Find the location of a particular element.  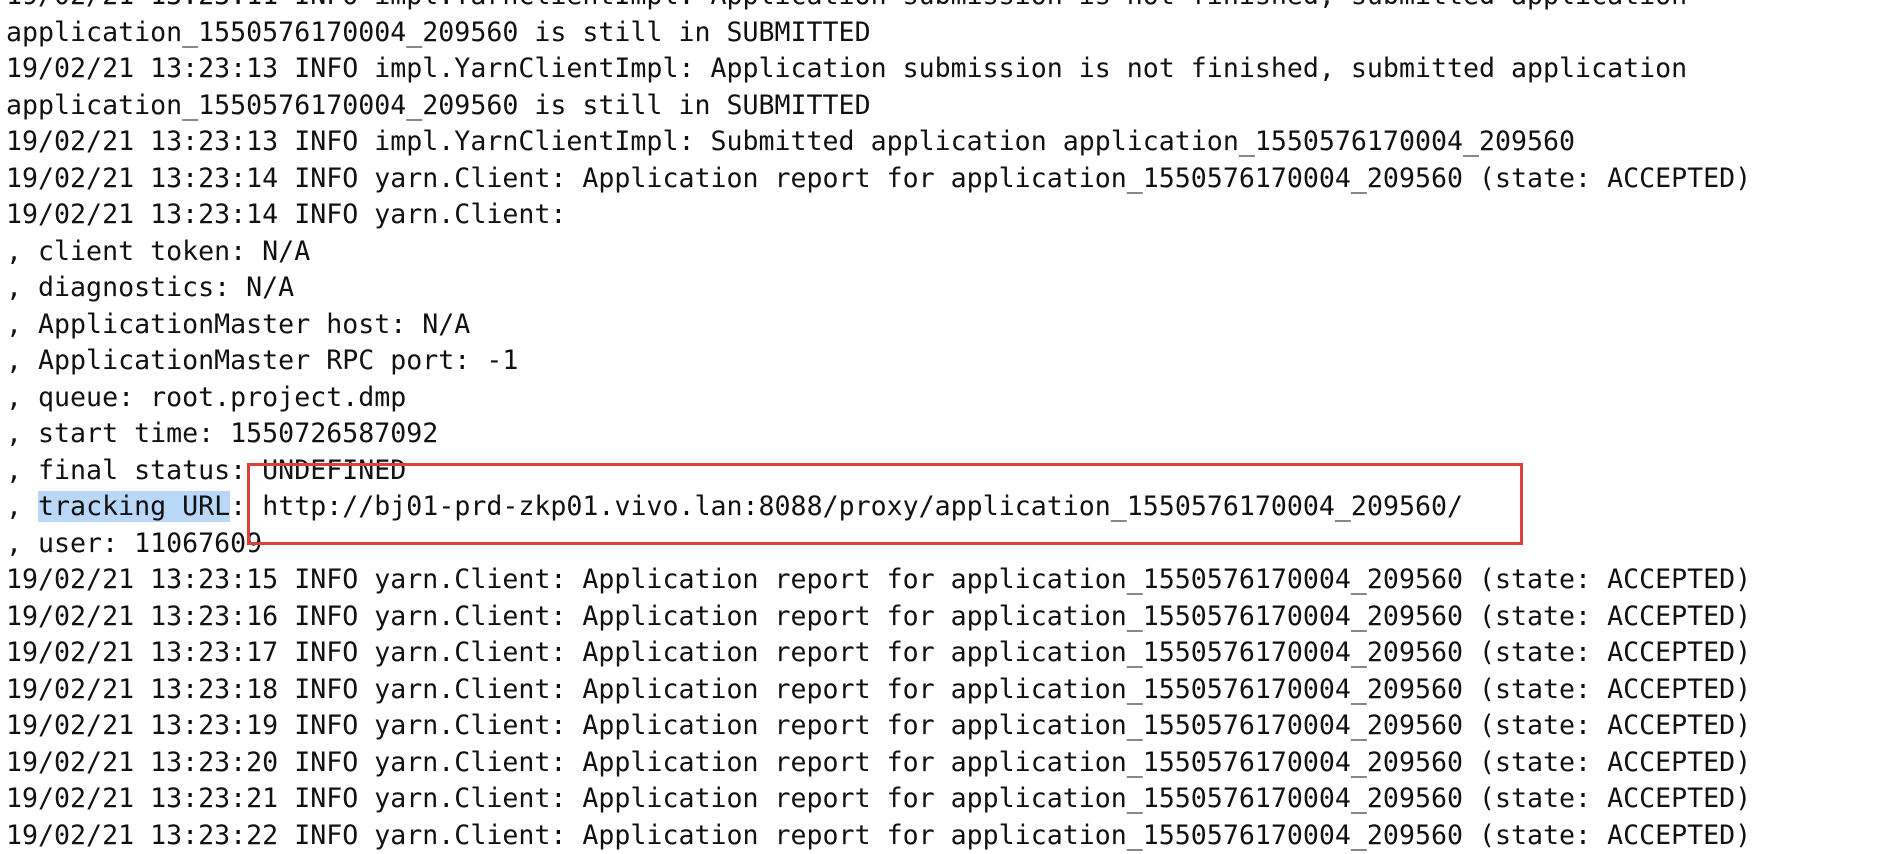

log-line: , final status: UNDEFINED is located at coordinates (943, 471).